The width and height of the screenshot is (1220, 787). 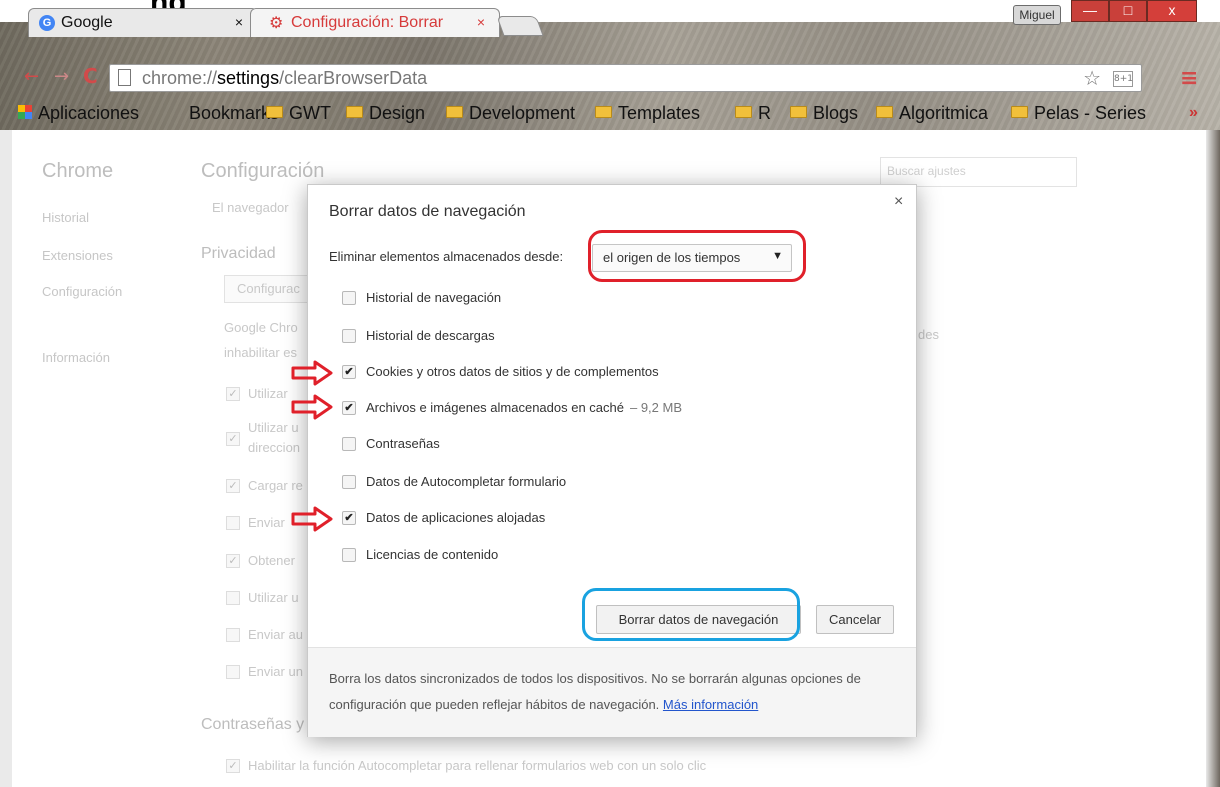 I want to click on tab-configuracion: ⚙ Configuración: Borrar ×, so click(x=375, y=22).